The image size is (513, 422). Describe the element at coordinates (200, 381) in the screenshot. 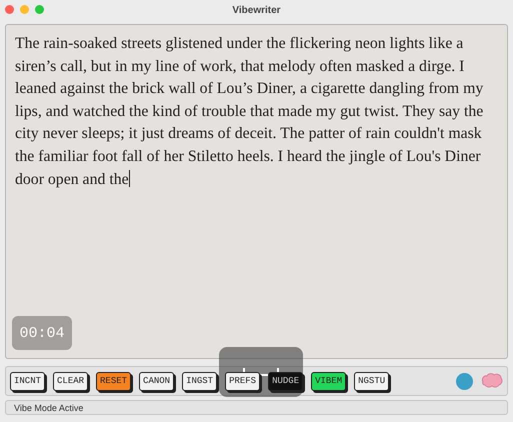

I see `toolbar-button: INGST` at that location.